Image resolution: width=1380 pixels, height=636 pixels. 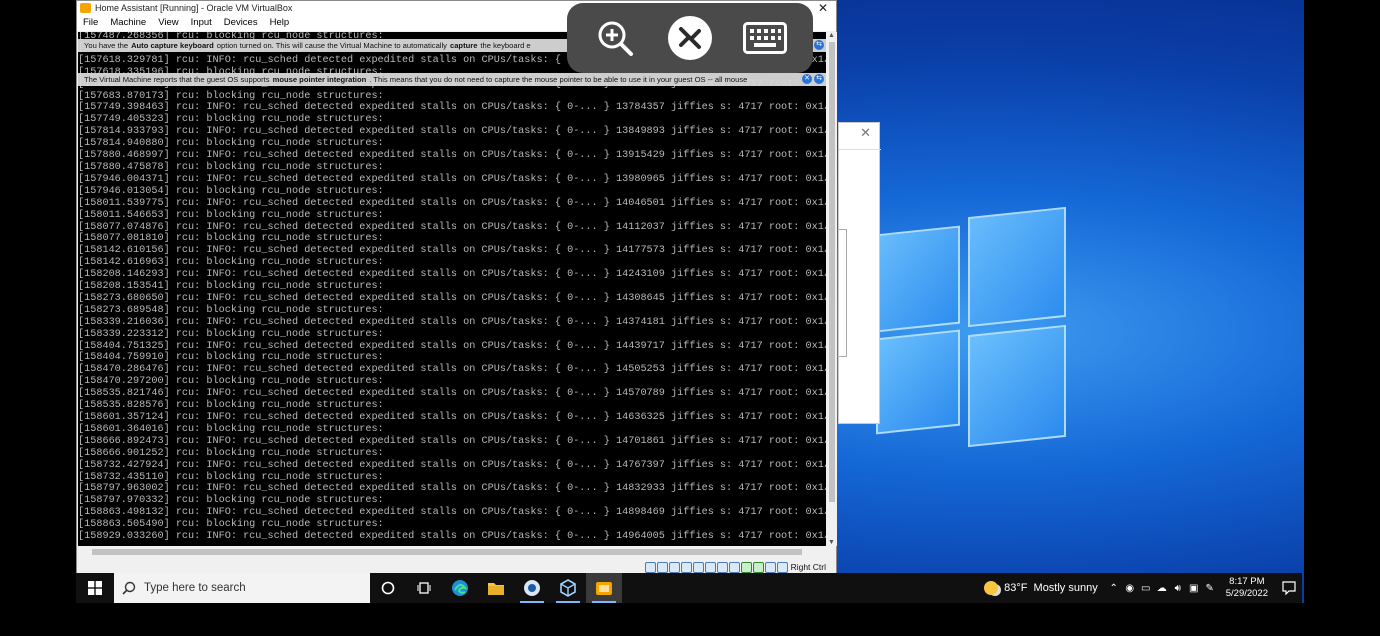 What do you see at coordinates (971, 327) in the screenshot?
I see `windows-logo` at bounding box center [971, 327].